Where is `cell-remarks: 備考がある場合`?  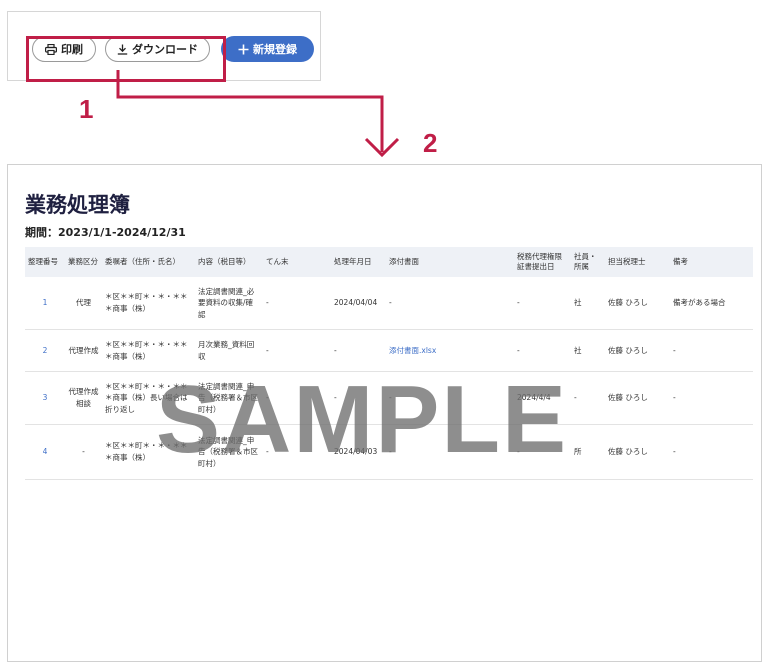
cell-remarks: 備考がある場合 is located at coordinates (711, 303).